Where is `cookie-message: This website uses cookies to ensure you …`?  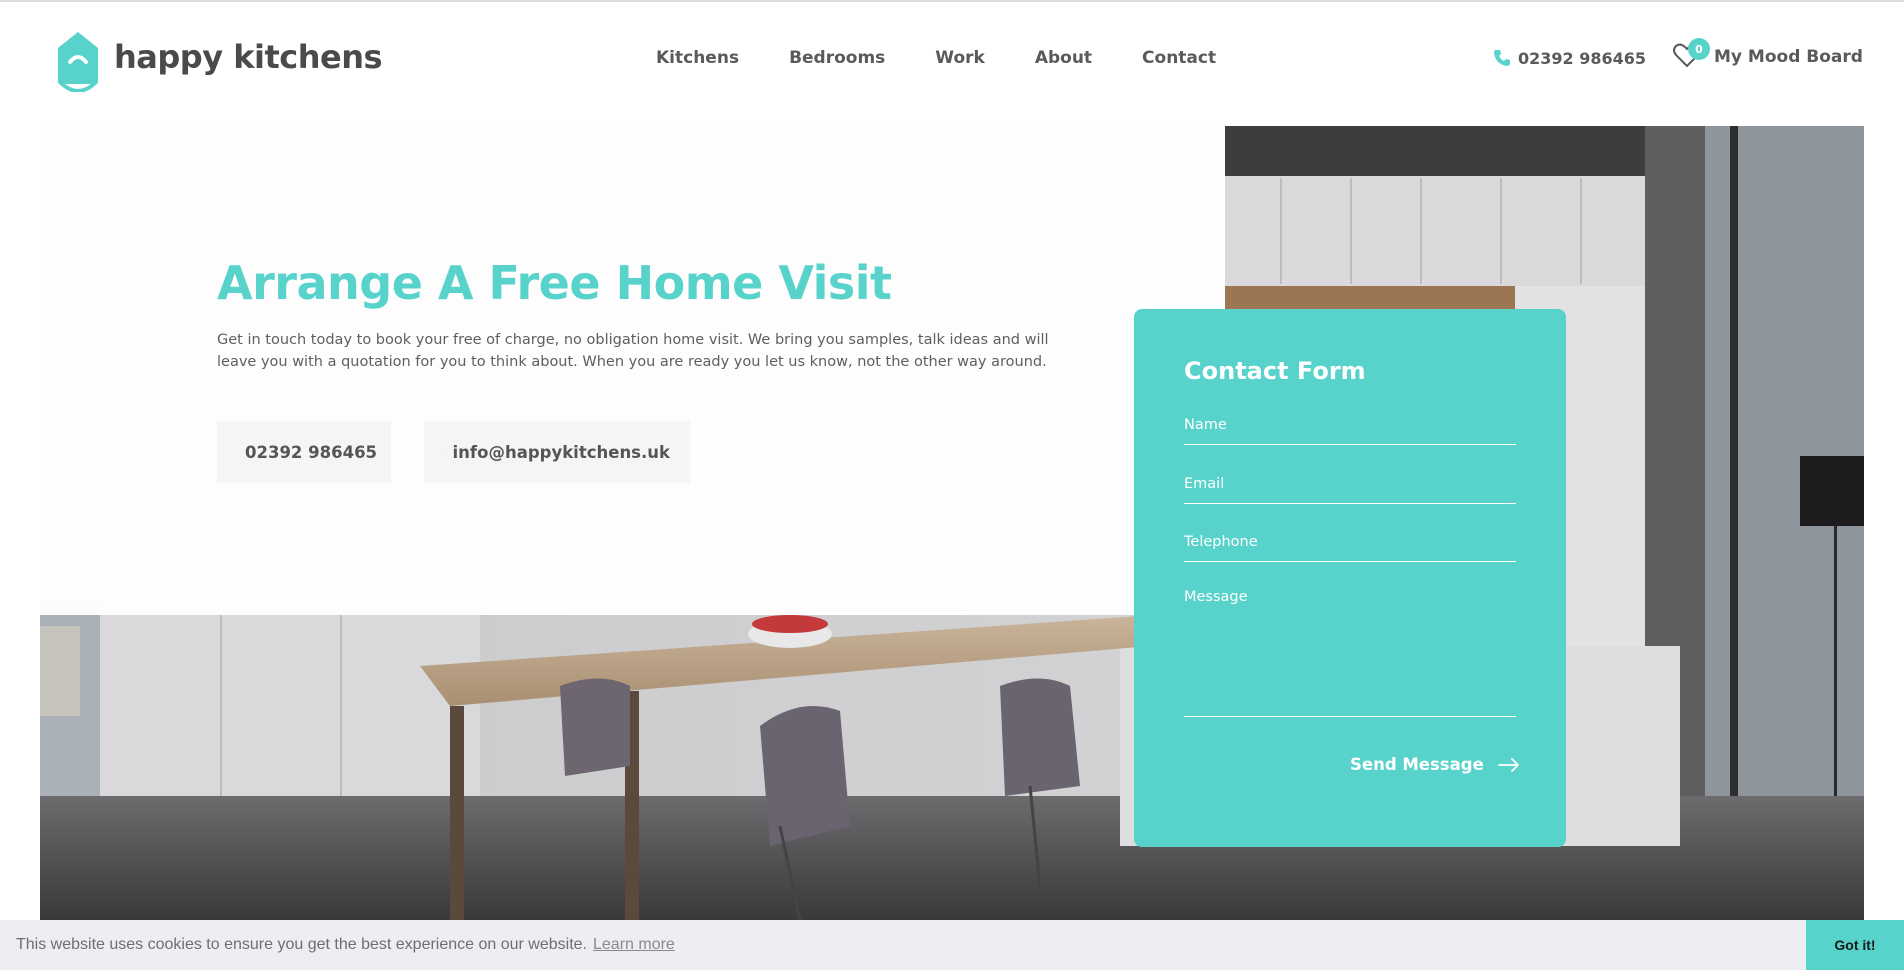
cookie-message: This website uses cookies to ensure you … is located at coordinates (301, 944).